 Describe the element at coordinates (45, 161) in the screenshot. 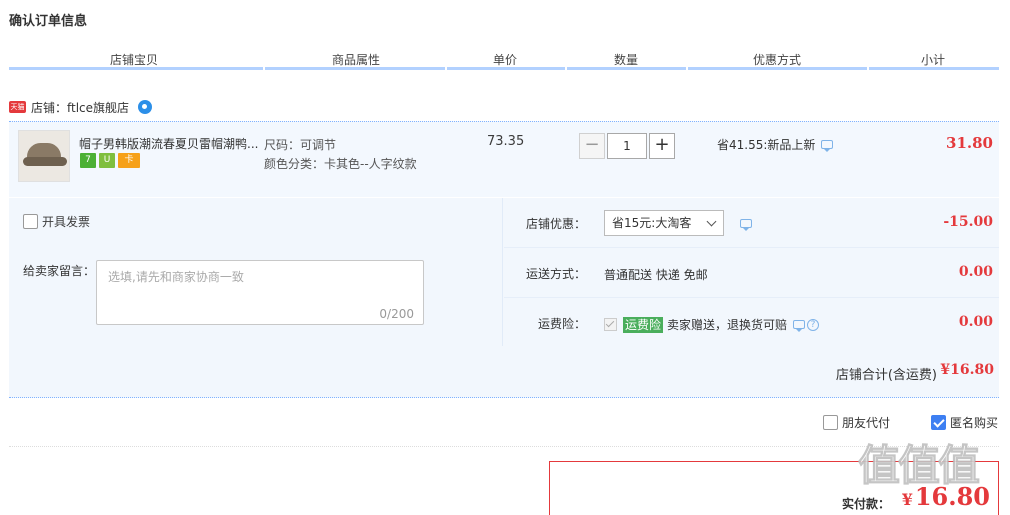

I see `hat-image-brim` at that location.